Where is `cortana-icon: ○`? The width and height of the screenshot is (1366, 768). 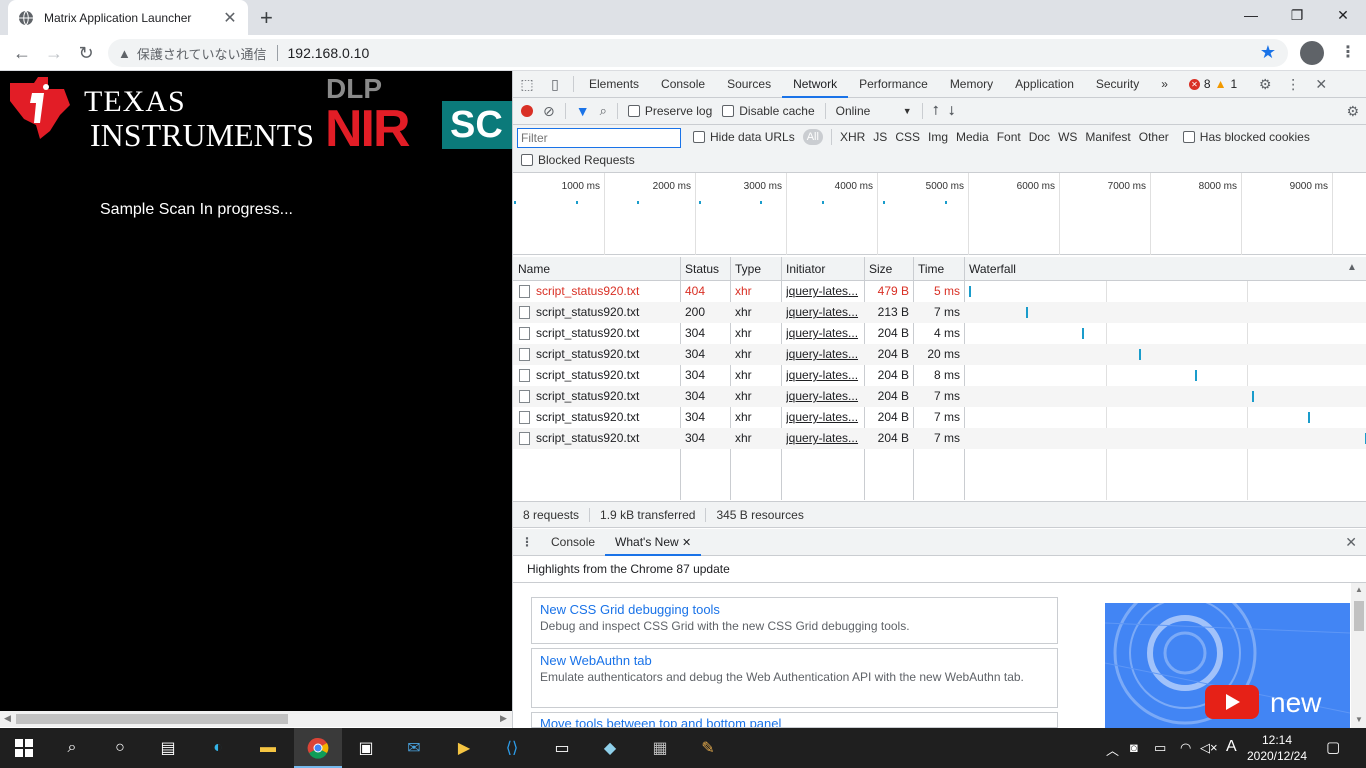 cortana-icon: ○ is located at coordinates (120, 748).